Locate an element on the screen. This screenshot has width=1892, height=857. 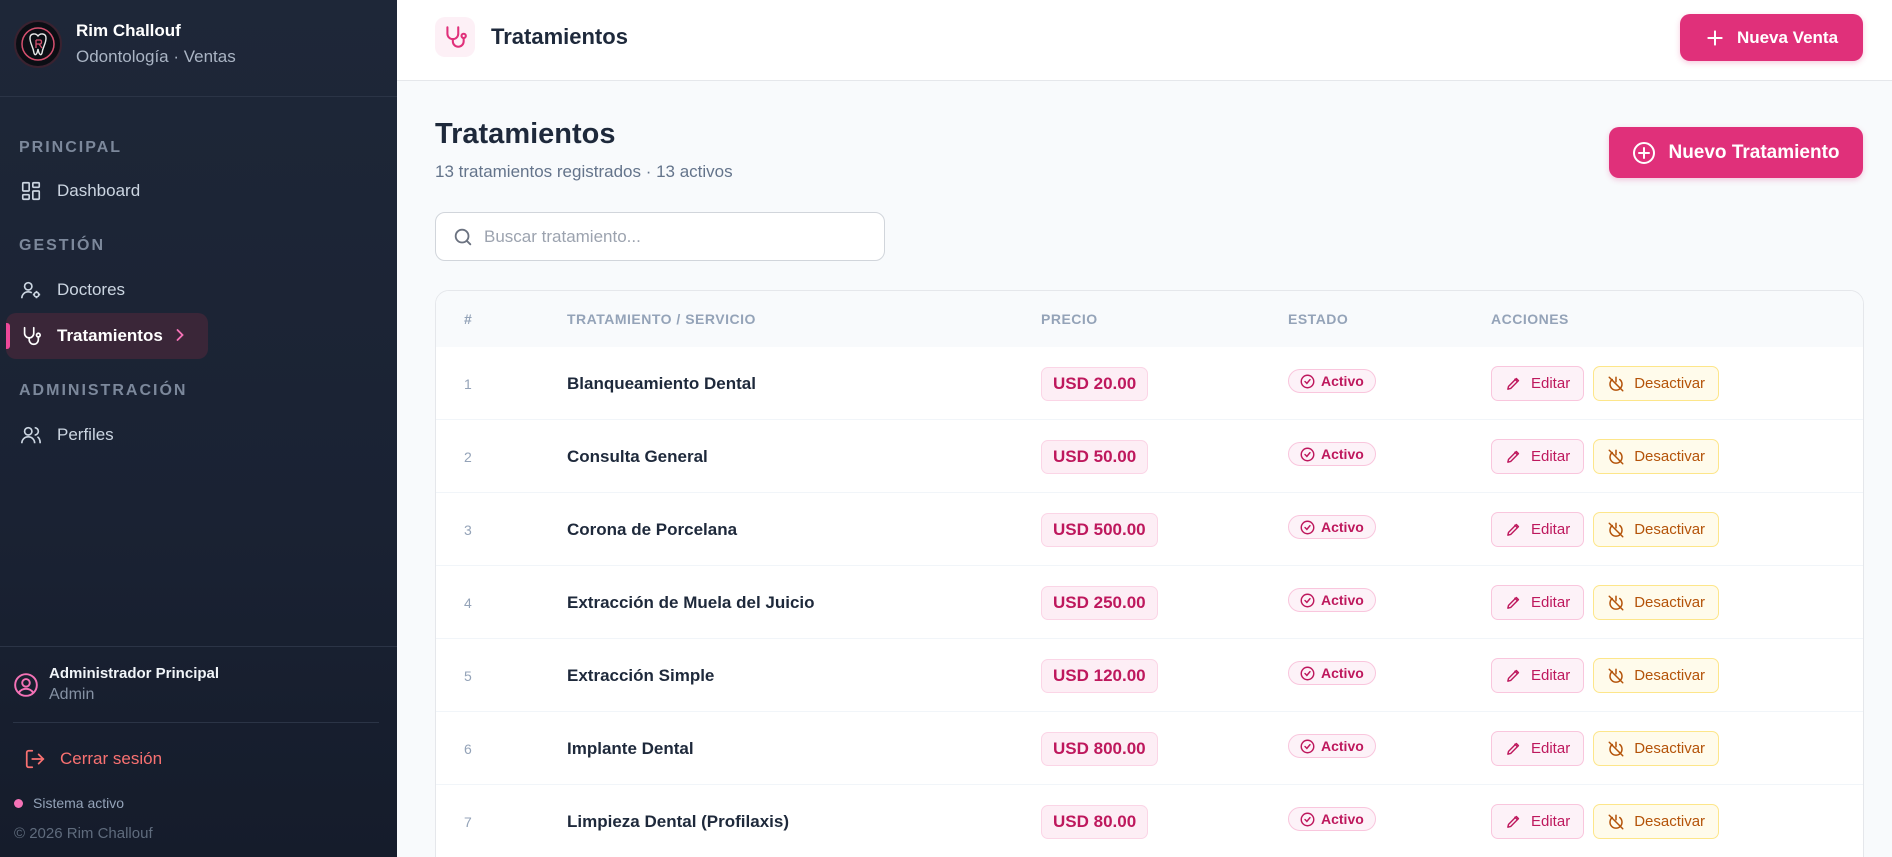
sidebar-item-dashboard: Dashboard is located at coordinates (107, 191).